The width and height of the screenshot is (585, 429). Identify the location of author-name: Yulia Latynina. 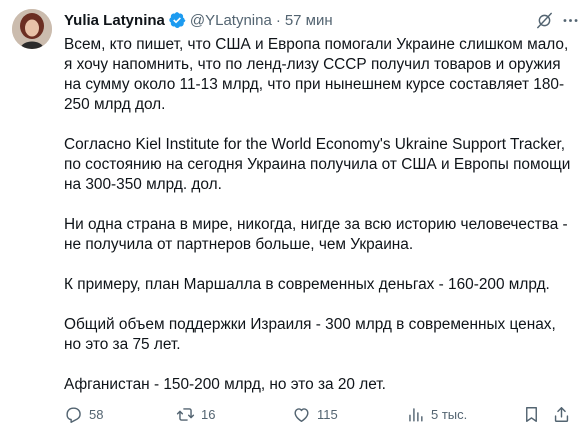
(114, 20).